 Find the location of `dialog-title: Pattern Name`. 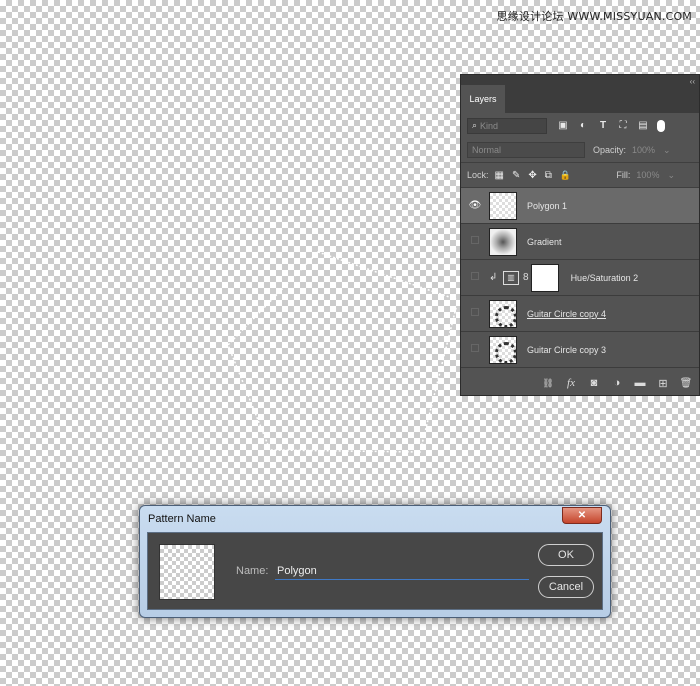

dialog-title: Pattern Name is located at coordinates (182, 519).